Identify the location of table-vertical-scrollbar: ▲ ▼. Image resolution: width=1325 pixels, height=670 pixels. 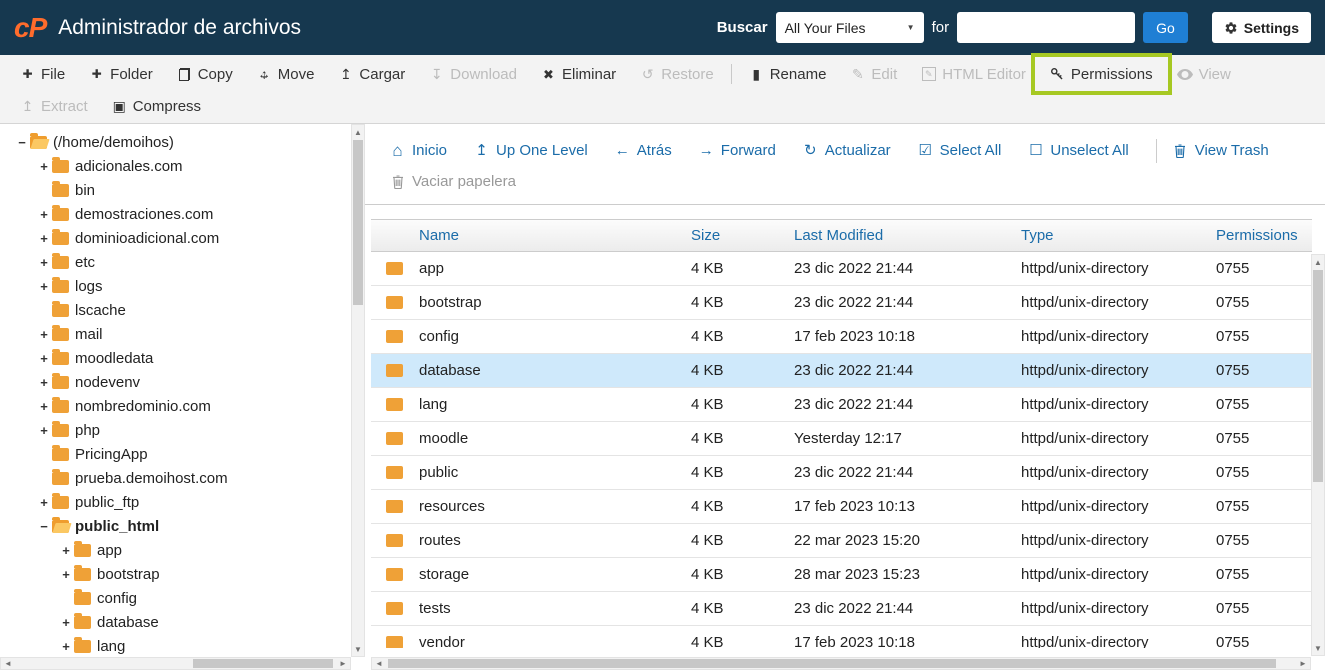
(1318, 455).